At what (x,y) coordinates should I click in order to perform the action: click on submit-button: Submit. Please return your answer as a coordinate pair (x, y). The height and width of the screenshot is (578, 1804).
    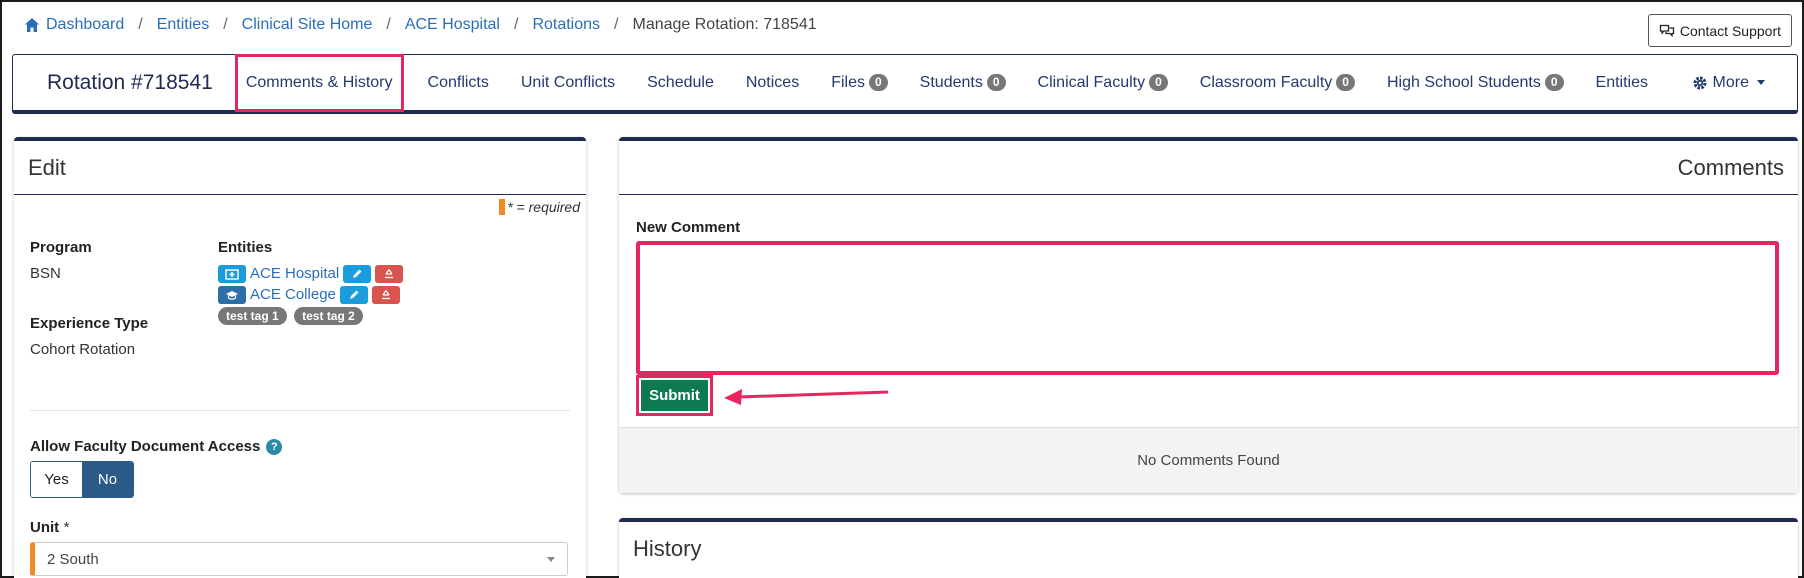
    Looking at the image, I should click on (674, 395).